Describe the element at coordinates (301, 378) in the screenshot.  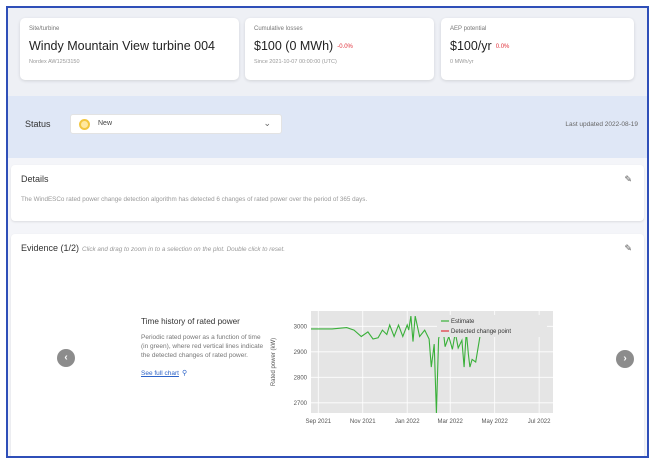
I see `y-tick-label: 2800` at that location.